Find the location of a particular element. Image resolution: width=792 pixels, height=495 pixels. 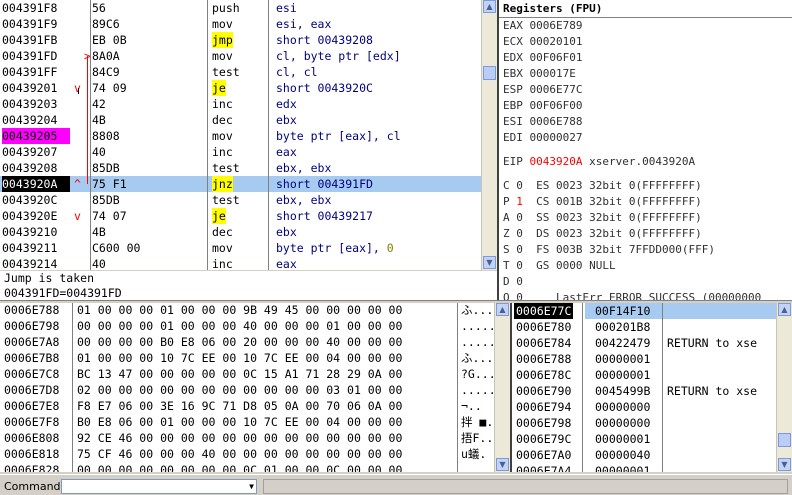

disasm-row: 004391FD>8A0Amovcl, byte ptr [edx] is located at coordinates (240, 56).